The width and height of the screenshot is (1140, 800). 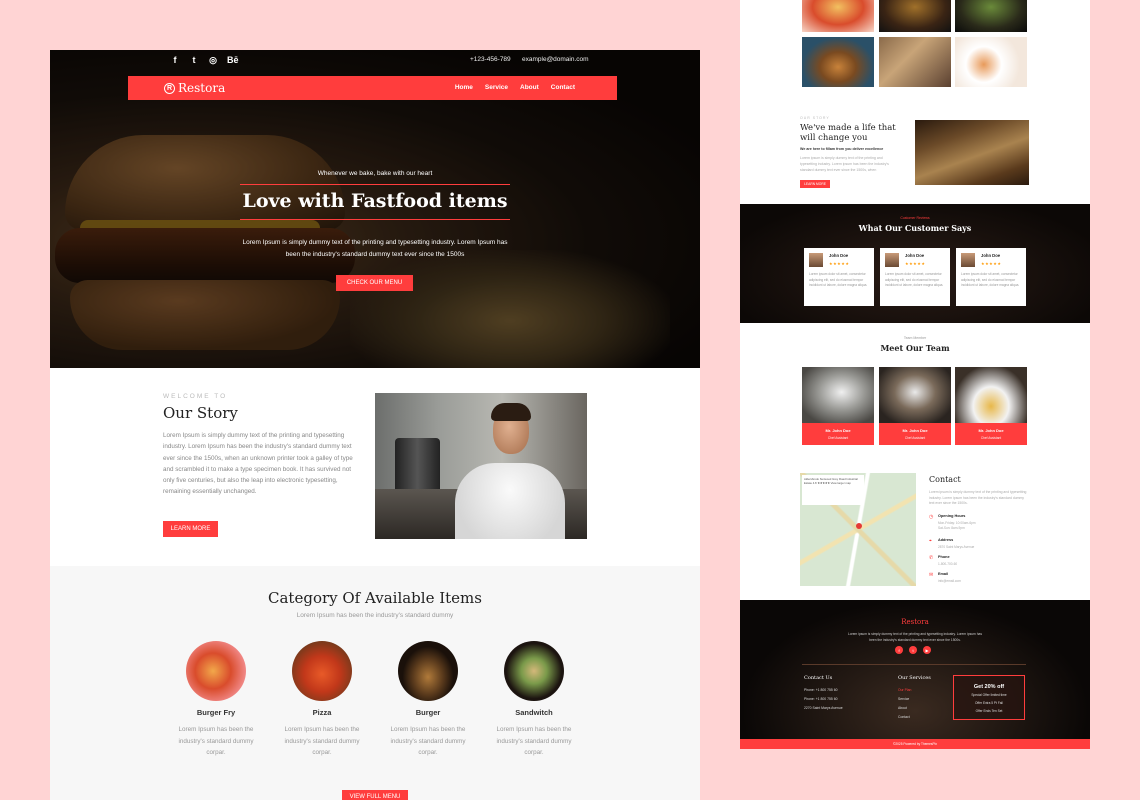 I want to click on footer-link: About, so click(x=914, y=708).